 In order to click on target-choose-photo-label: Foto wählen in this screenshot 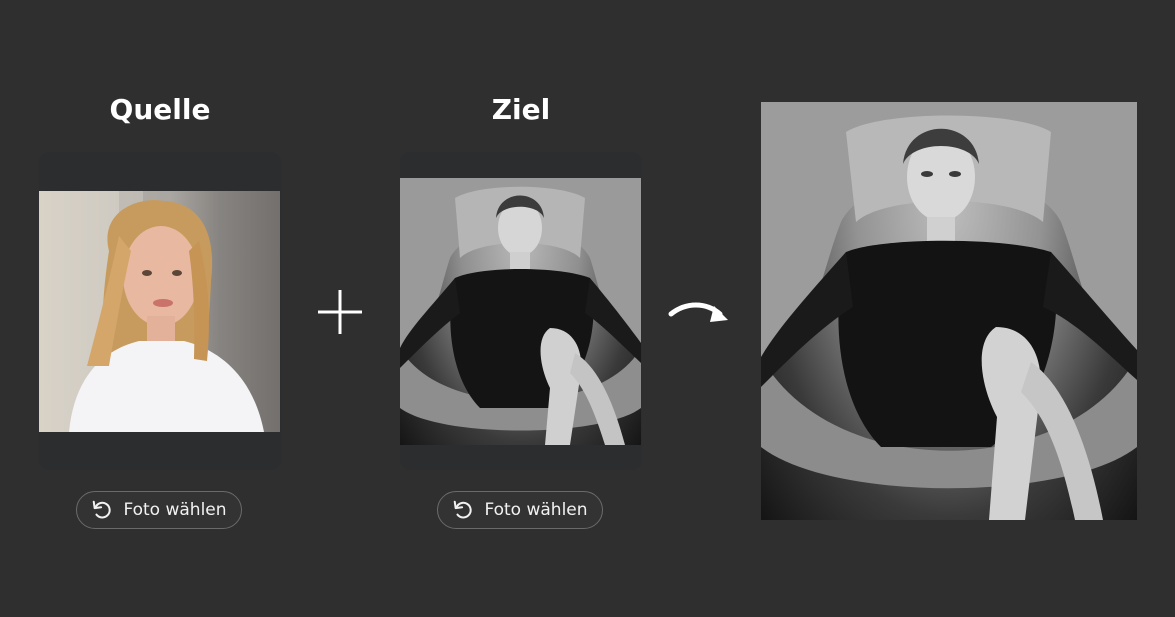, I will do `click(536, 510)`.